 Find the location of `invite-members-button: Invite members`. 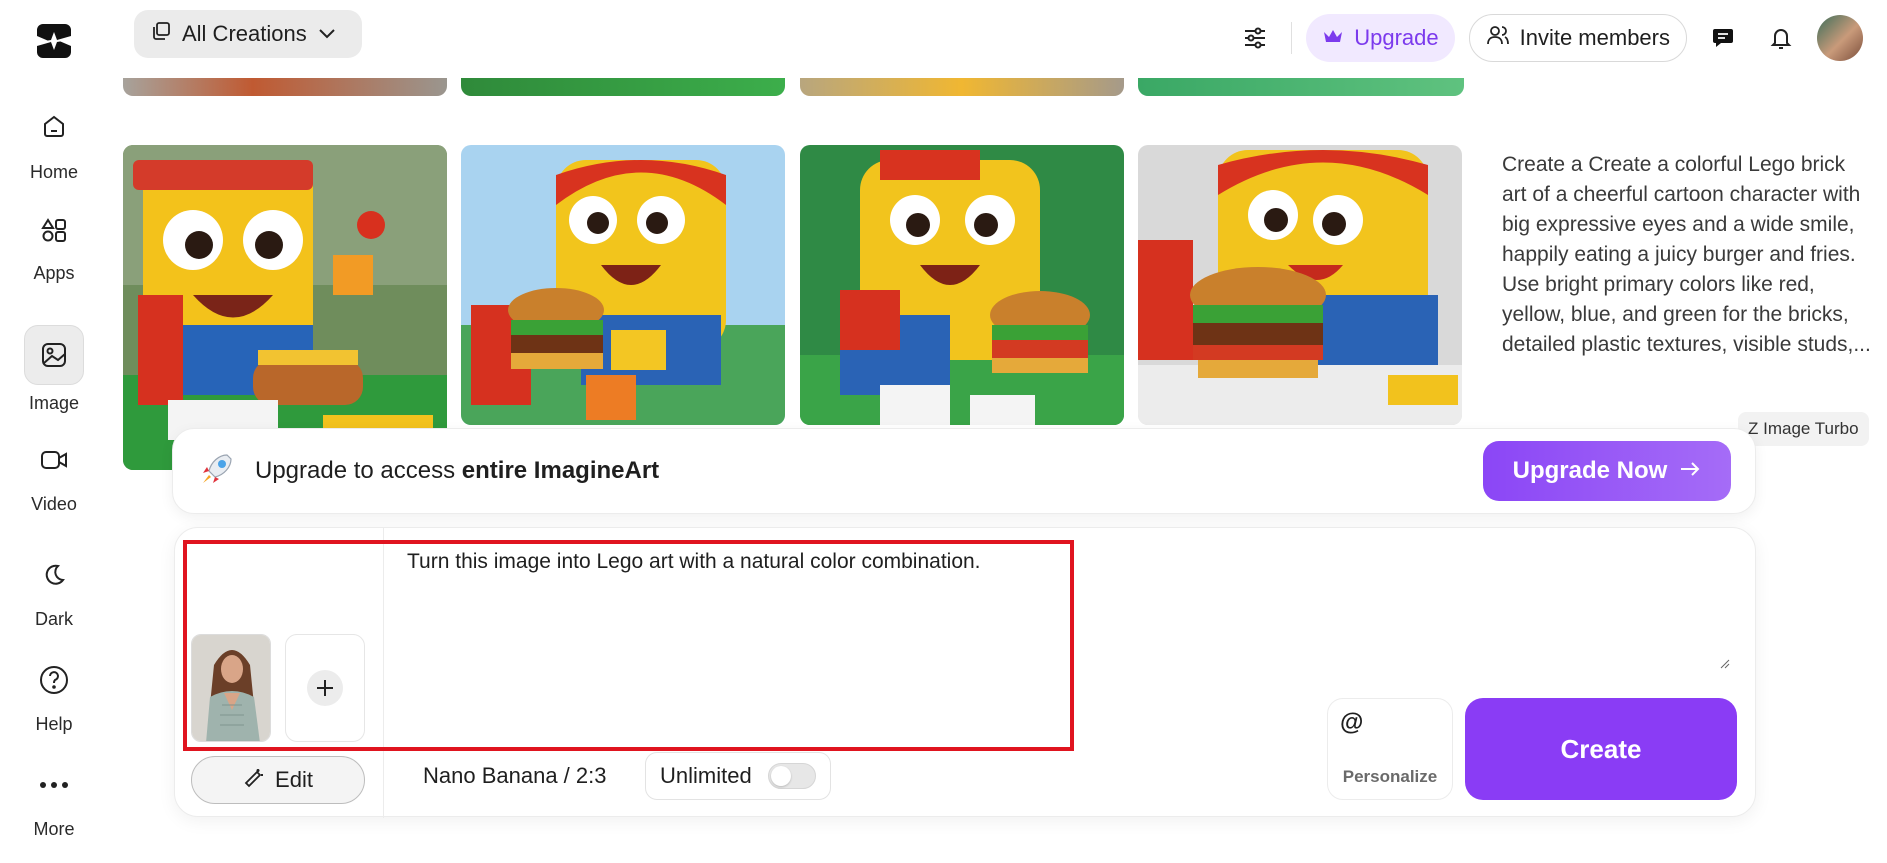

invite-members-button: Invite members is located at coordinates (1577, 38).